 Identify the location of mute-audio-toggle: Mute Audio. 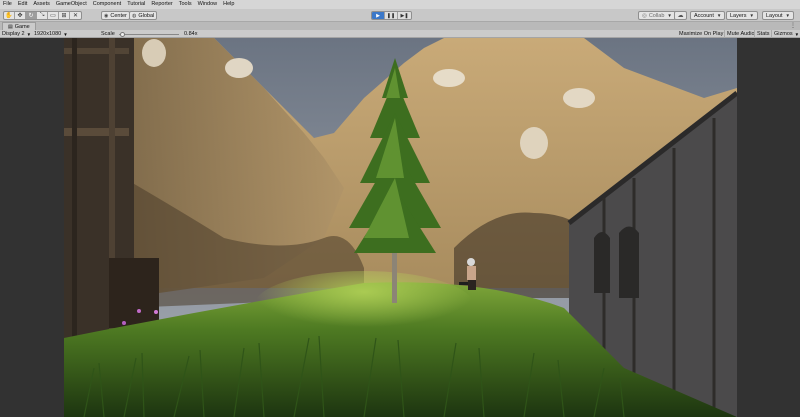
(740, 34).